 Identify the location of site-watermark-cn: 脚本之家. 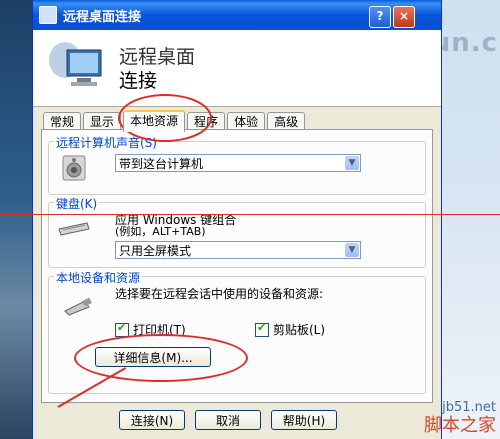
(460, 425).